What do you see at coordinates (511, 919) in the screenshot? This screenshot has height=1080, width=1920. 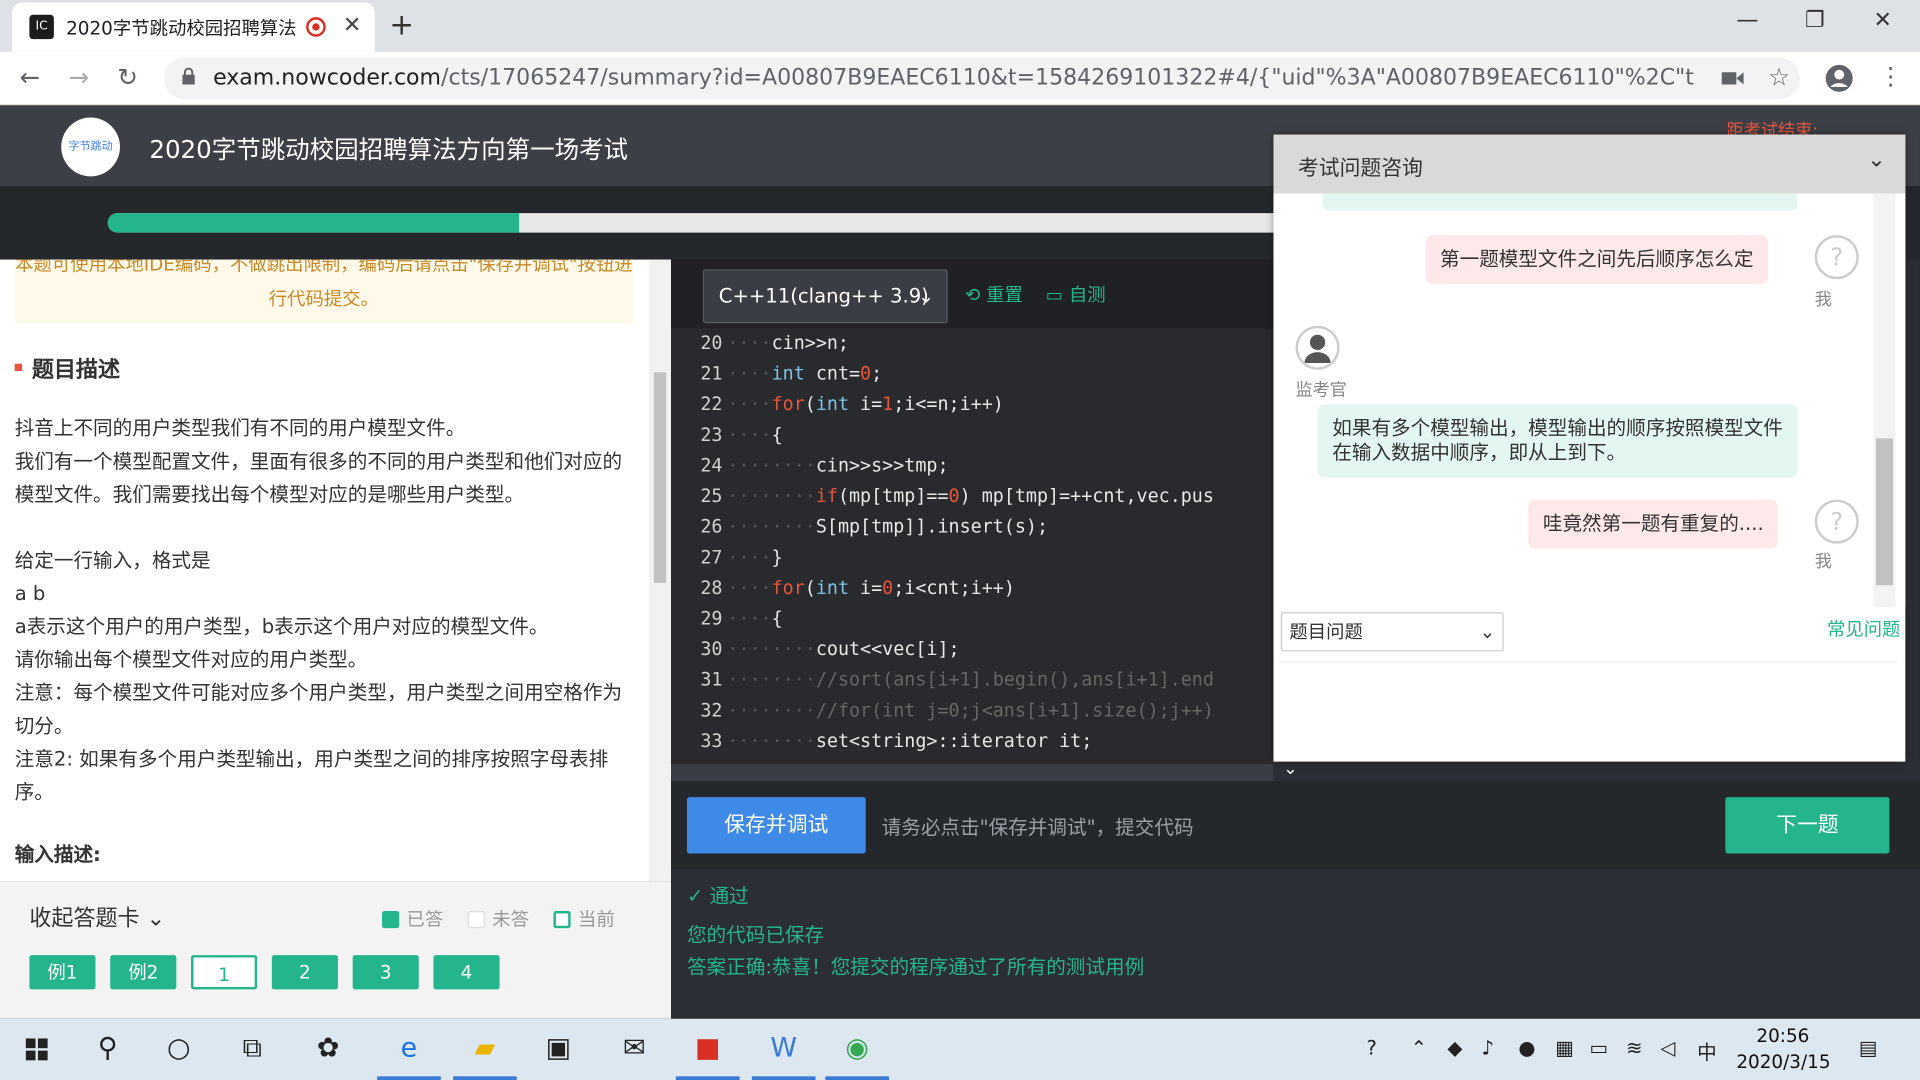 I see `legend-unanswered-label: 未答` at bounding box center [511, 919].